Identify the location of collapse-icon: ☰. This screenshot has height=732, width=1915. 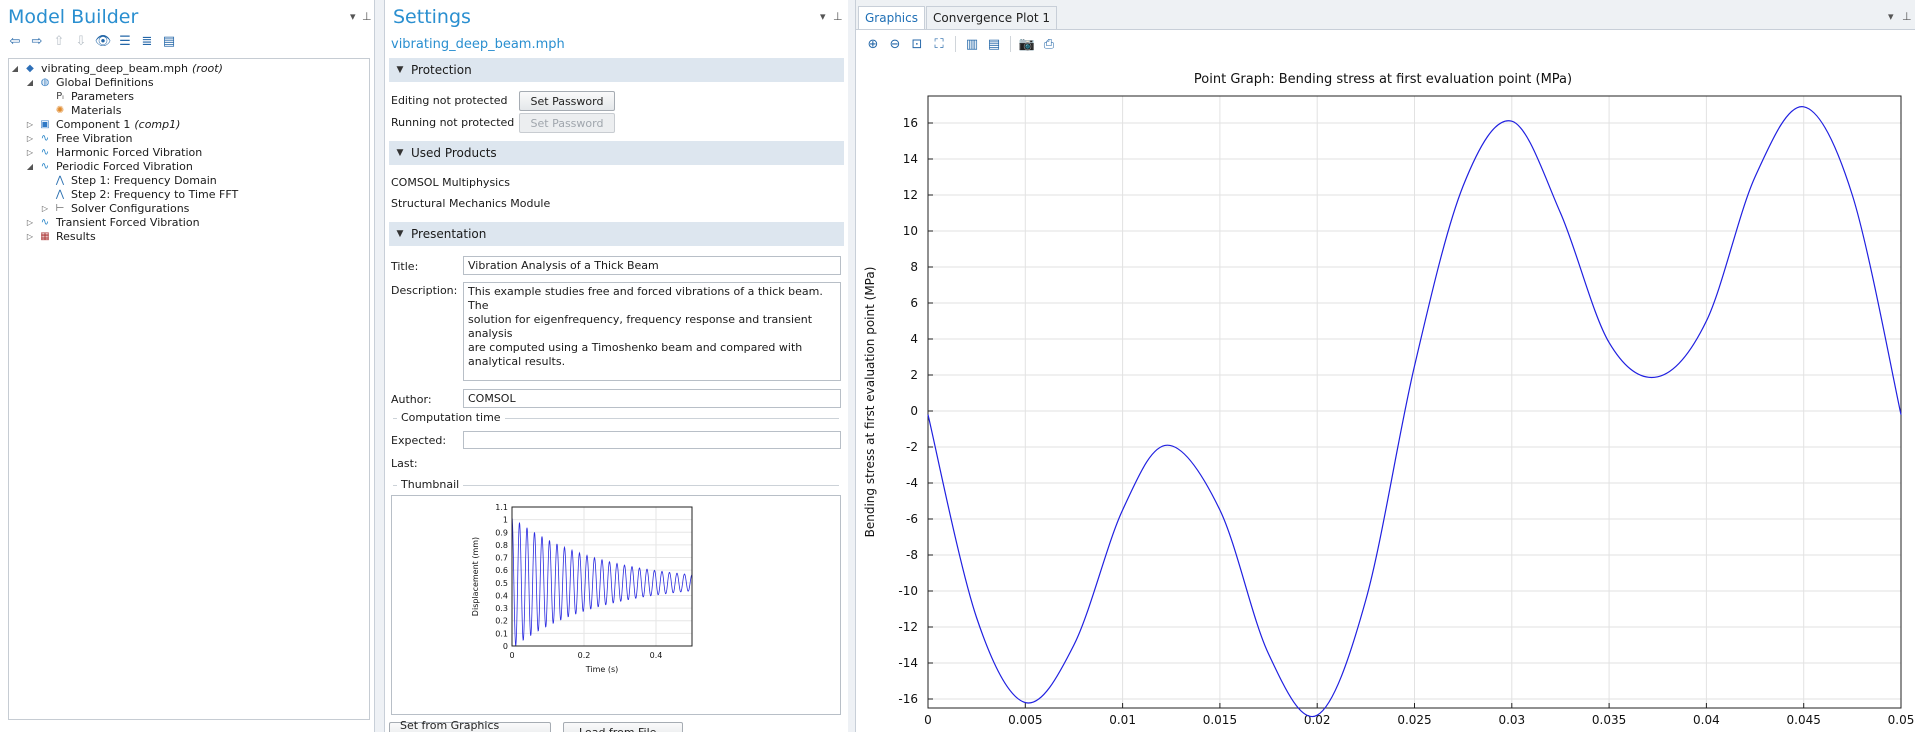
(125, 41).